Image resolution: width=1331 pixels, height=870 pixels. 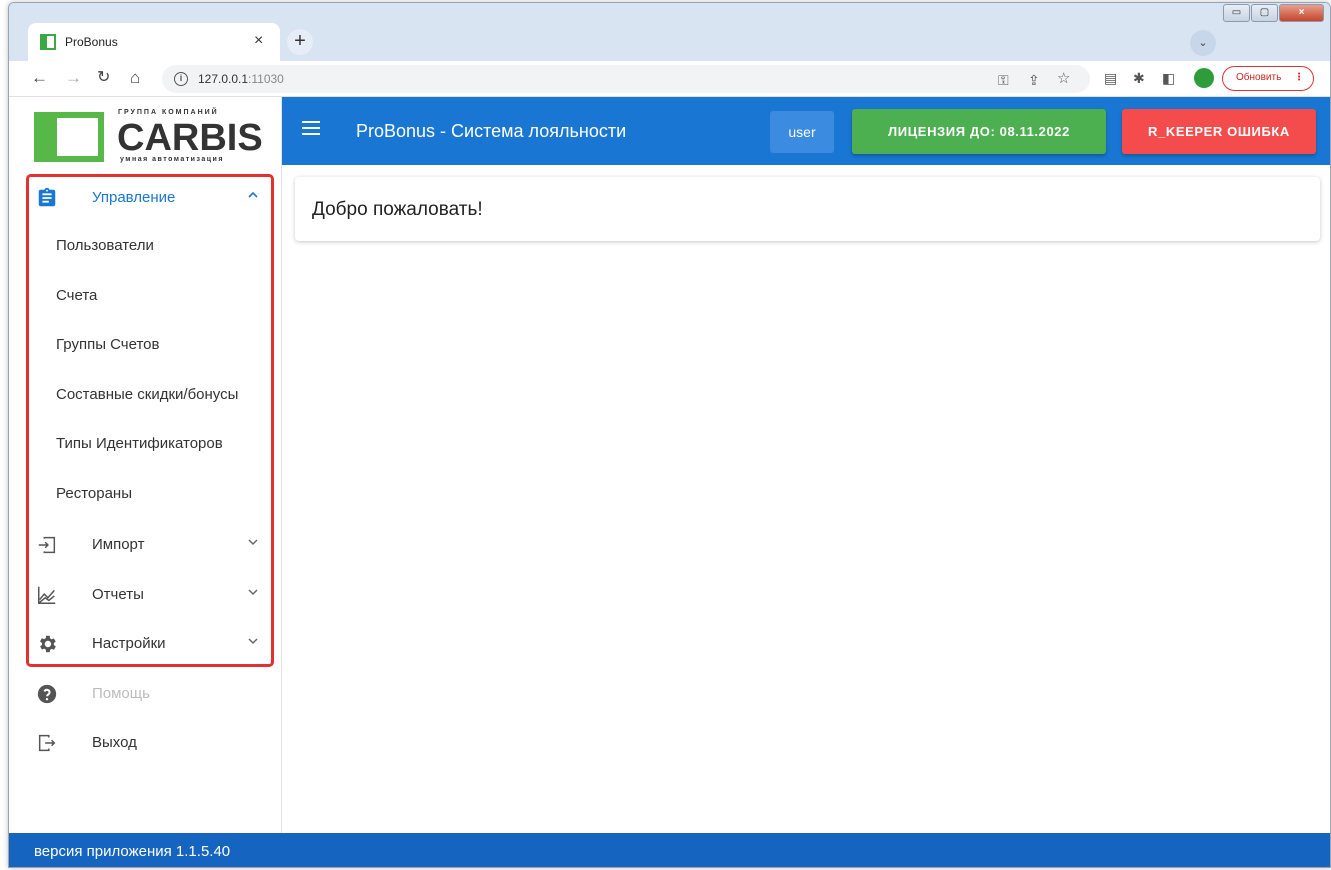 What do you see at coordinates (311, 128) in the screenshot?
I see `menu-icon` at bounding box center [311, 128].